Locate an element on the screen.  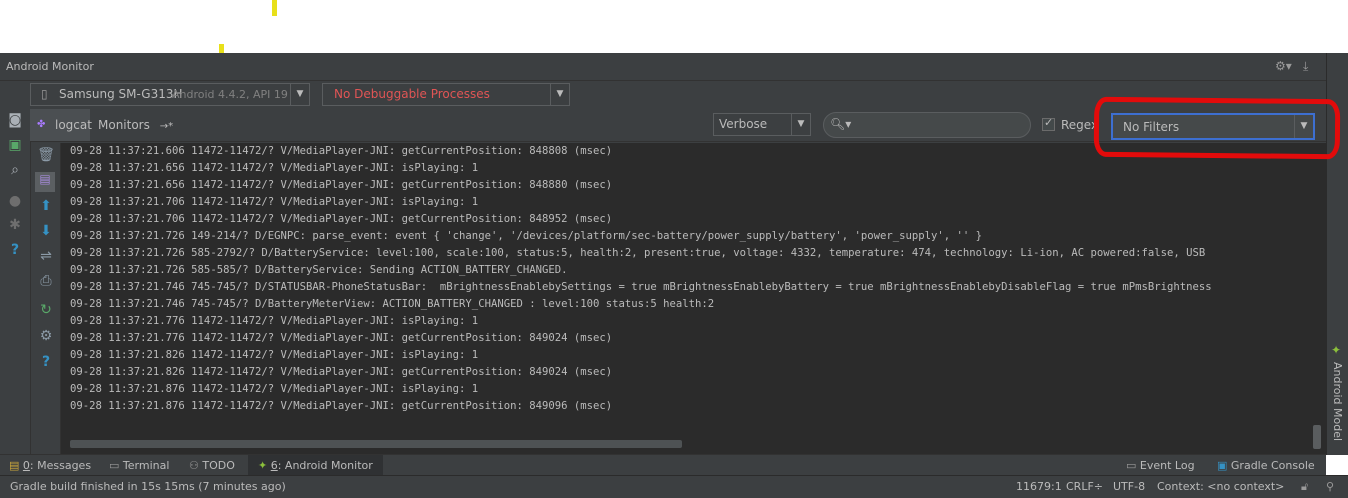
tab-monitors: Monitors →* is located at coordinates (138, 125).